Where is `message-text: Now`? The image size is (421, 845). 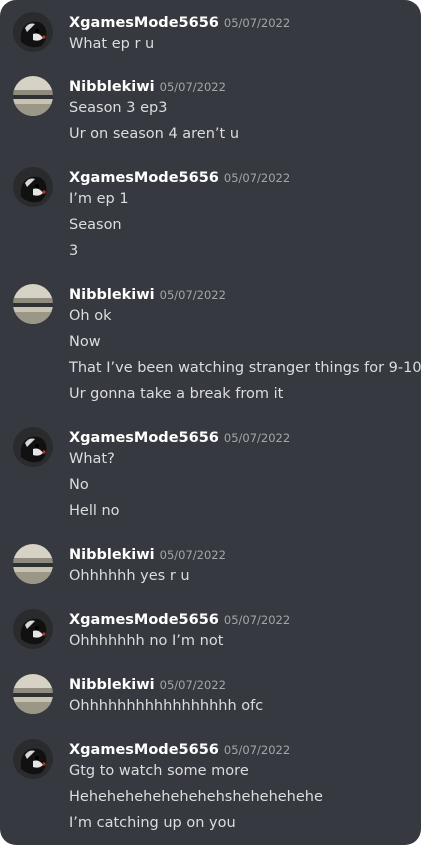 message-text: Now is located at coordinates (85, 342).